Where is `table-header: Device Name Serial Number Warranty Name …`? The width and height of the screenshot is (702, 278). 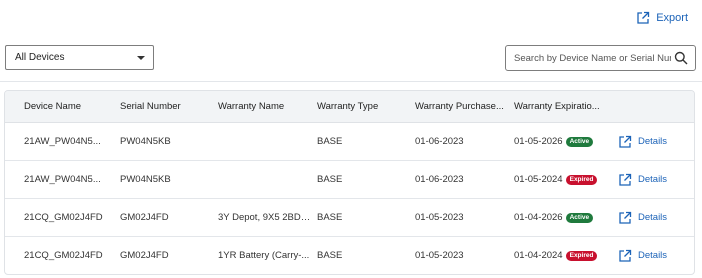
table-header: Device Name Serial Number Warranty Name … is located at coordinates (349, 107).